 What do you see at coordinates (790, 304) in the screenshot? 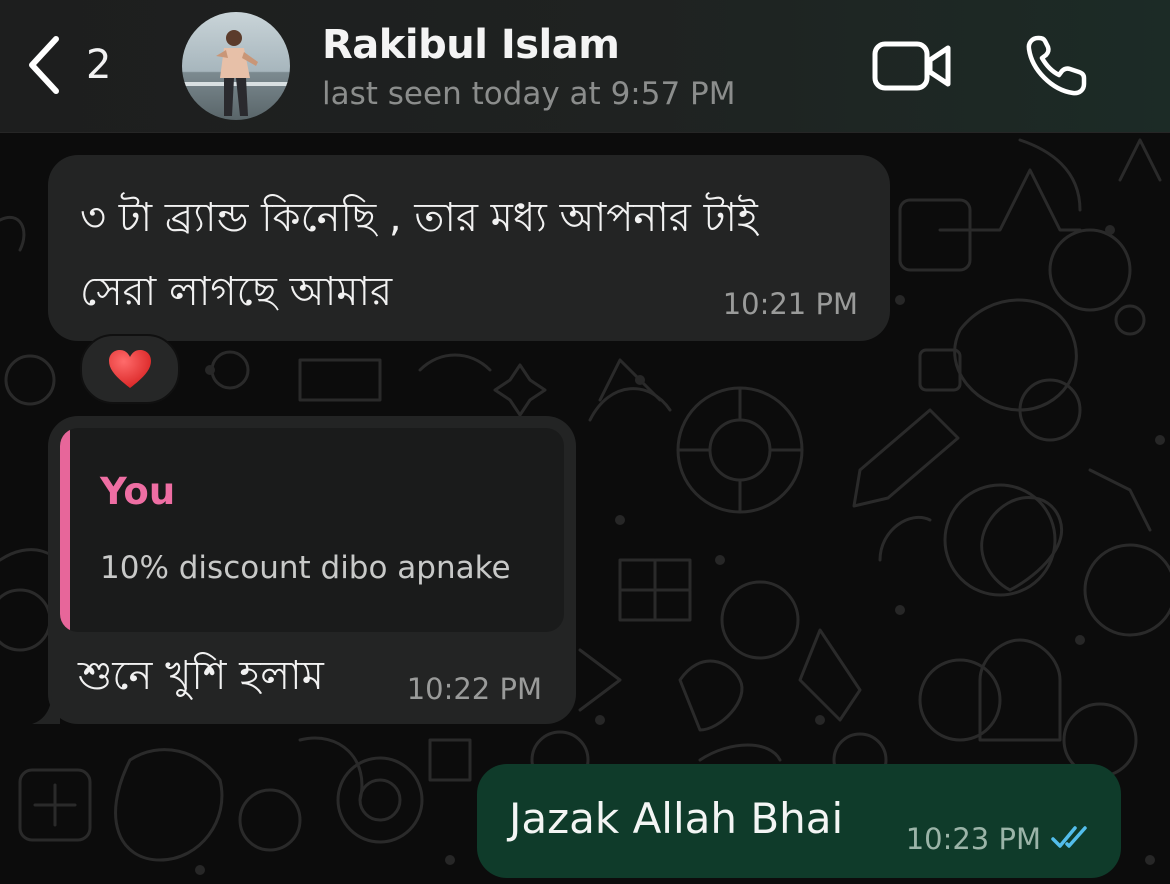
I see `message-time: 10:21 PM` at bounding box center [790, 304].